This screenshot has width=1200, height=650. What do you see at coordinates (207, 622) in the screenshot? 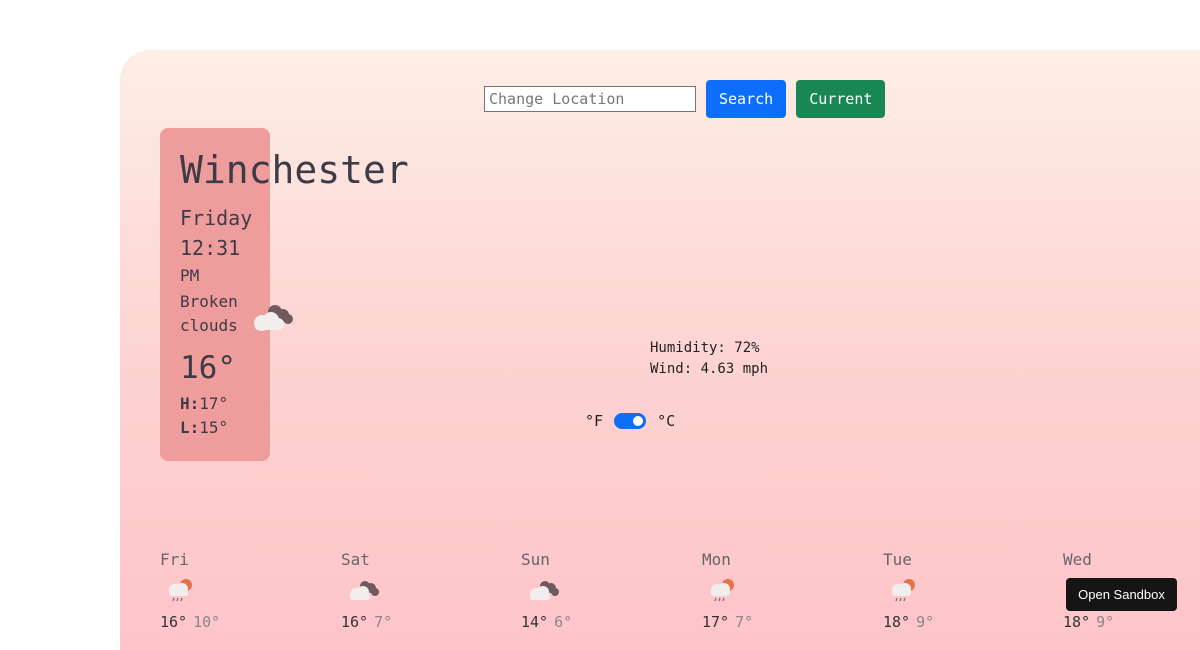
I see `forecast-low: 10°` at bounding box center [207, 622].